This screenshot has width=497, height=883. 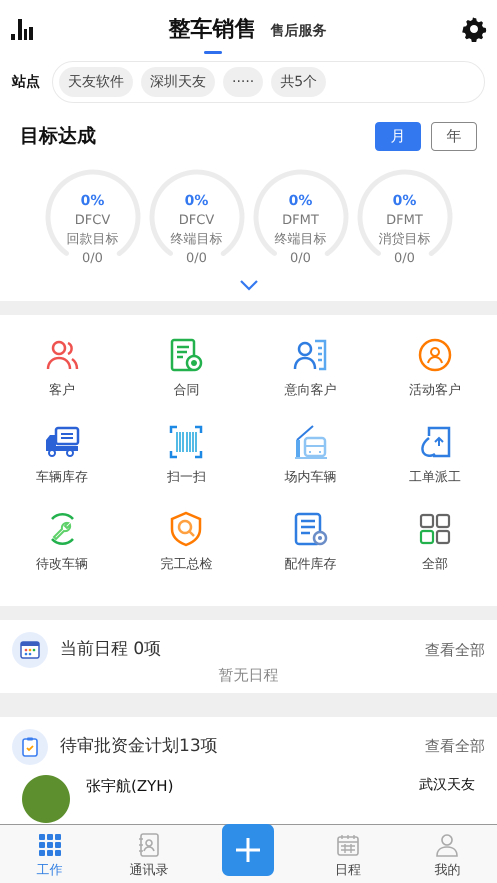 What do you see at coordinates (310, 554) in the screenshot?
I see `shortcut-item: 配件库存` at bounding box center [310, 554].